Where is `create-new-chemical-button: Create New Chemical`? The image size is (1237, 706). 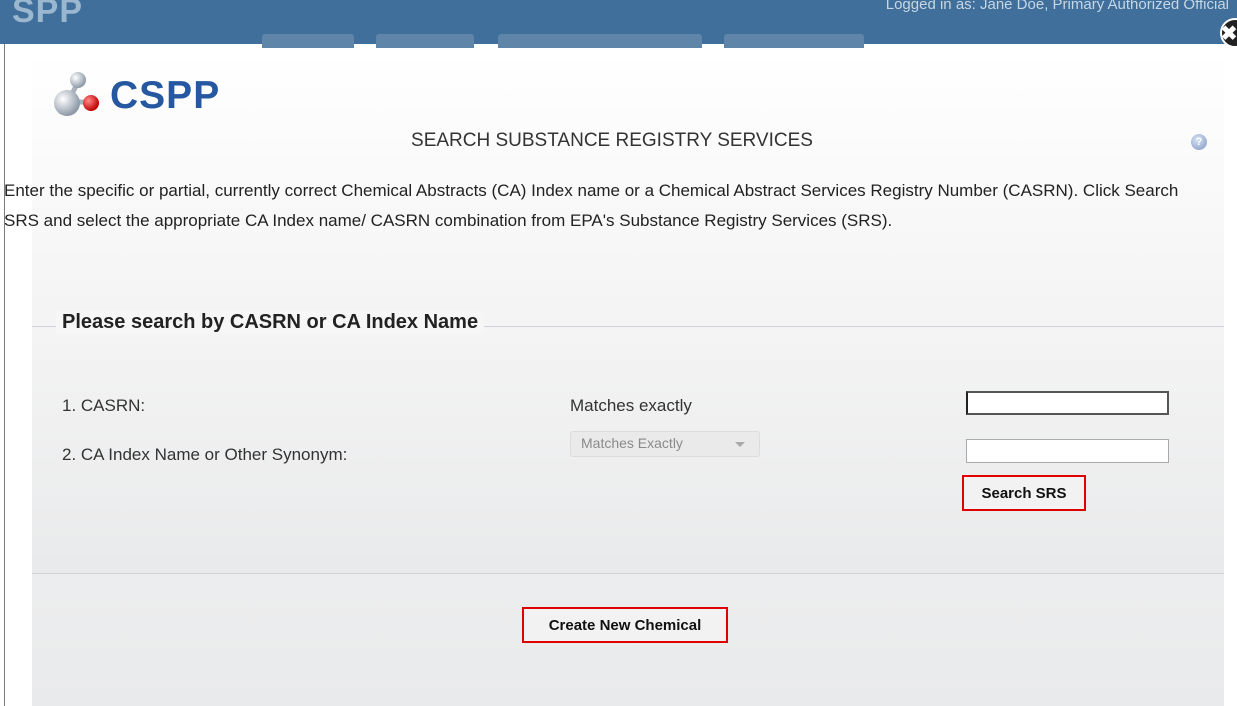
create-new-chemical-button: Create New Chemical is located at coordinates (625, 625).